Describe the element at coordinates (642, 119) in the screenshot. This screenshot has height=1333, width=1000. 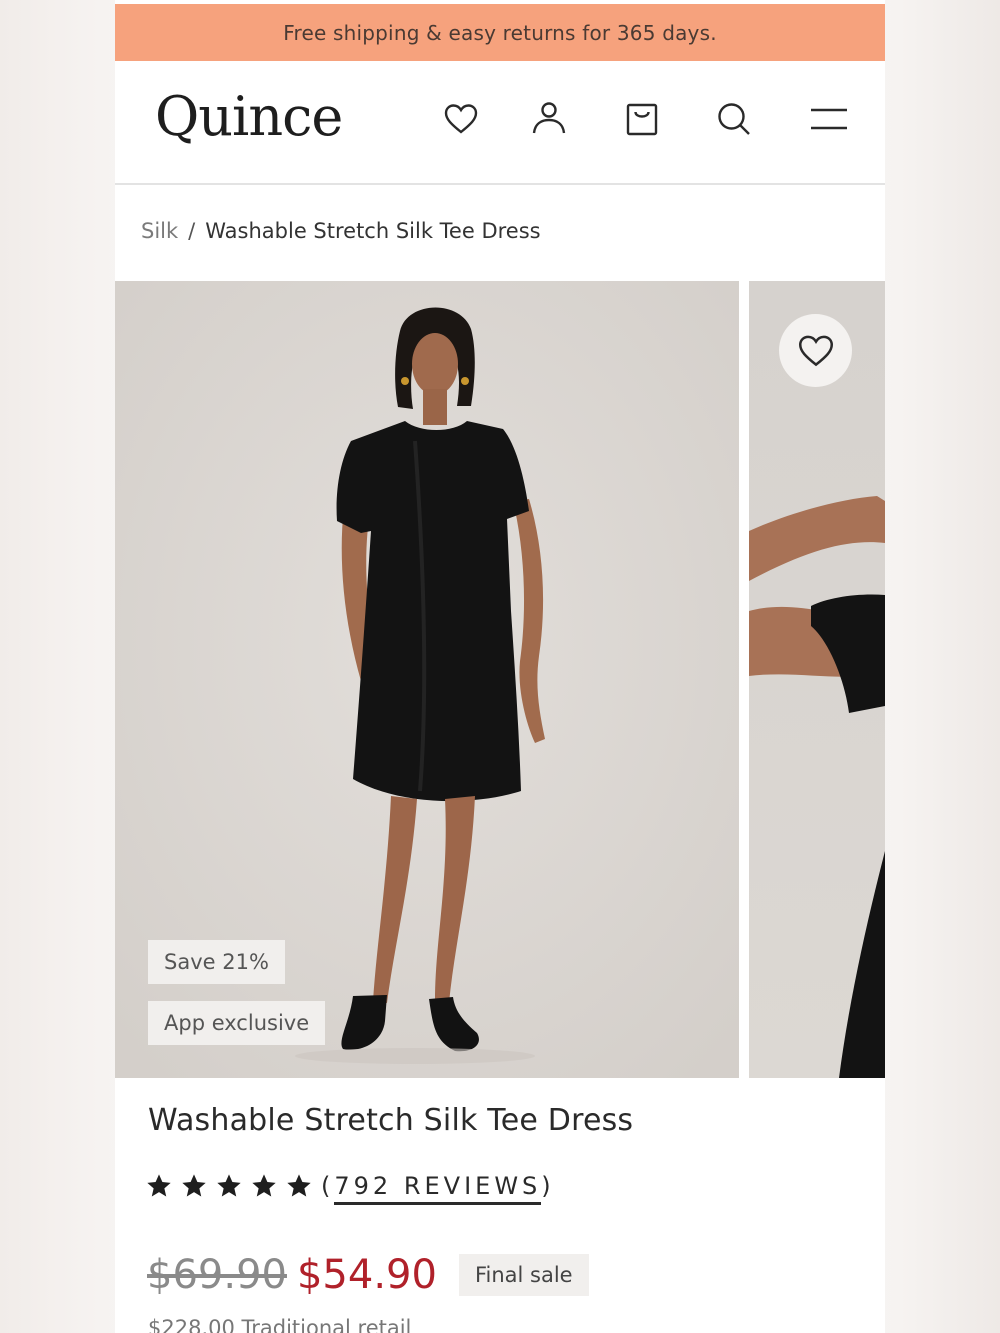
I see `shopping-bag-icon` at that location.